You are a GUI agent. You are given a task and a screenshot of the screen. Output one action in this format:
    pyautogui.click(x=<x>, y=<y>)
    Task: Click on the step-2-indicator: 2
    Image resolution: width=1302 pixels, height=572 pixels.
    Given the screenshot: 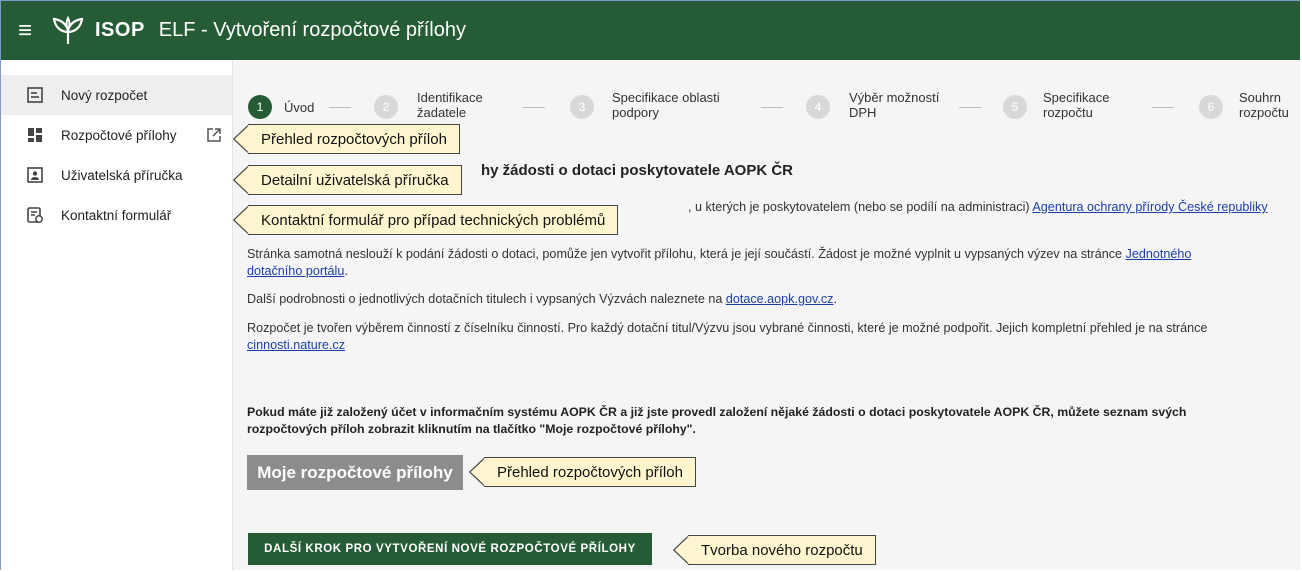 What is the action you would take?
    pyautogui.click(x=386, y=107)
    